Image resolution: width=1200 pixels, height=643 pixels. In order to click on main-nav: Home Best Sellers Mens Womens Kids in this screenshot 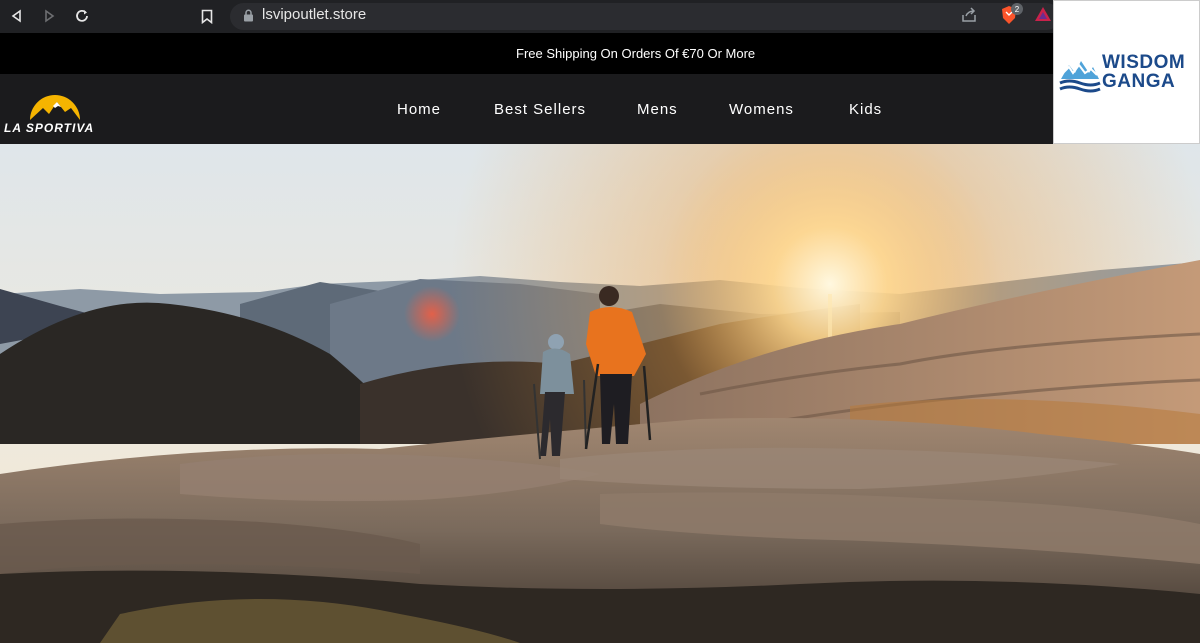, I will do `click(526, 111)`.